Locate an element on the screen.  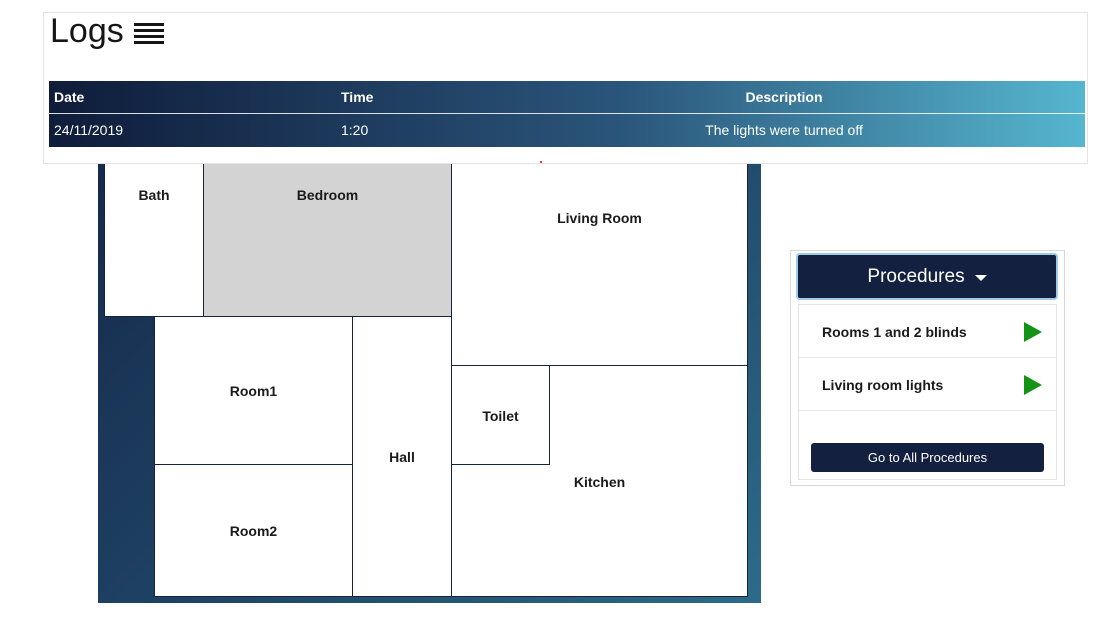
column-header-description: Description is located at coordinates (784, 97).